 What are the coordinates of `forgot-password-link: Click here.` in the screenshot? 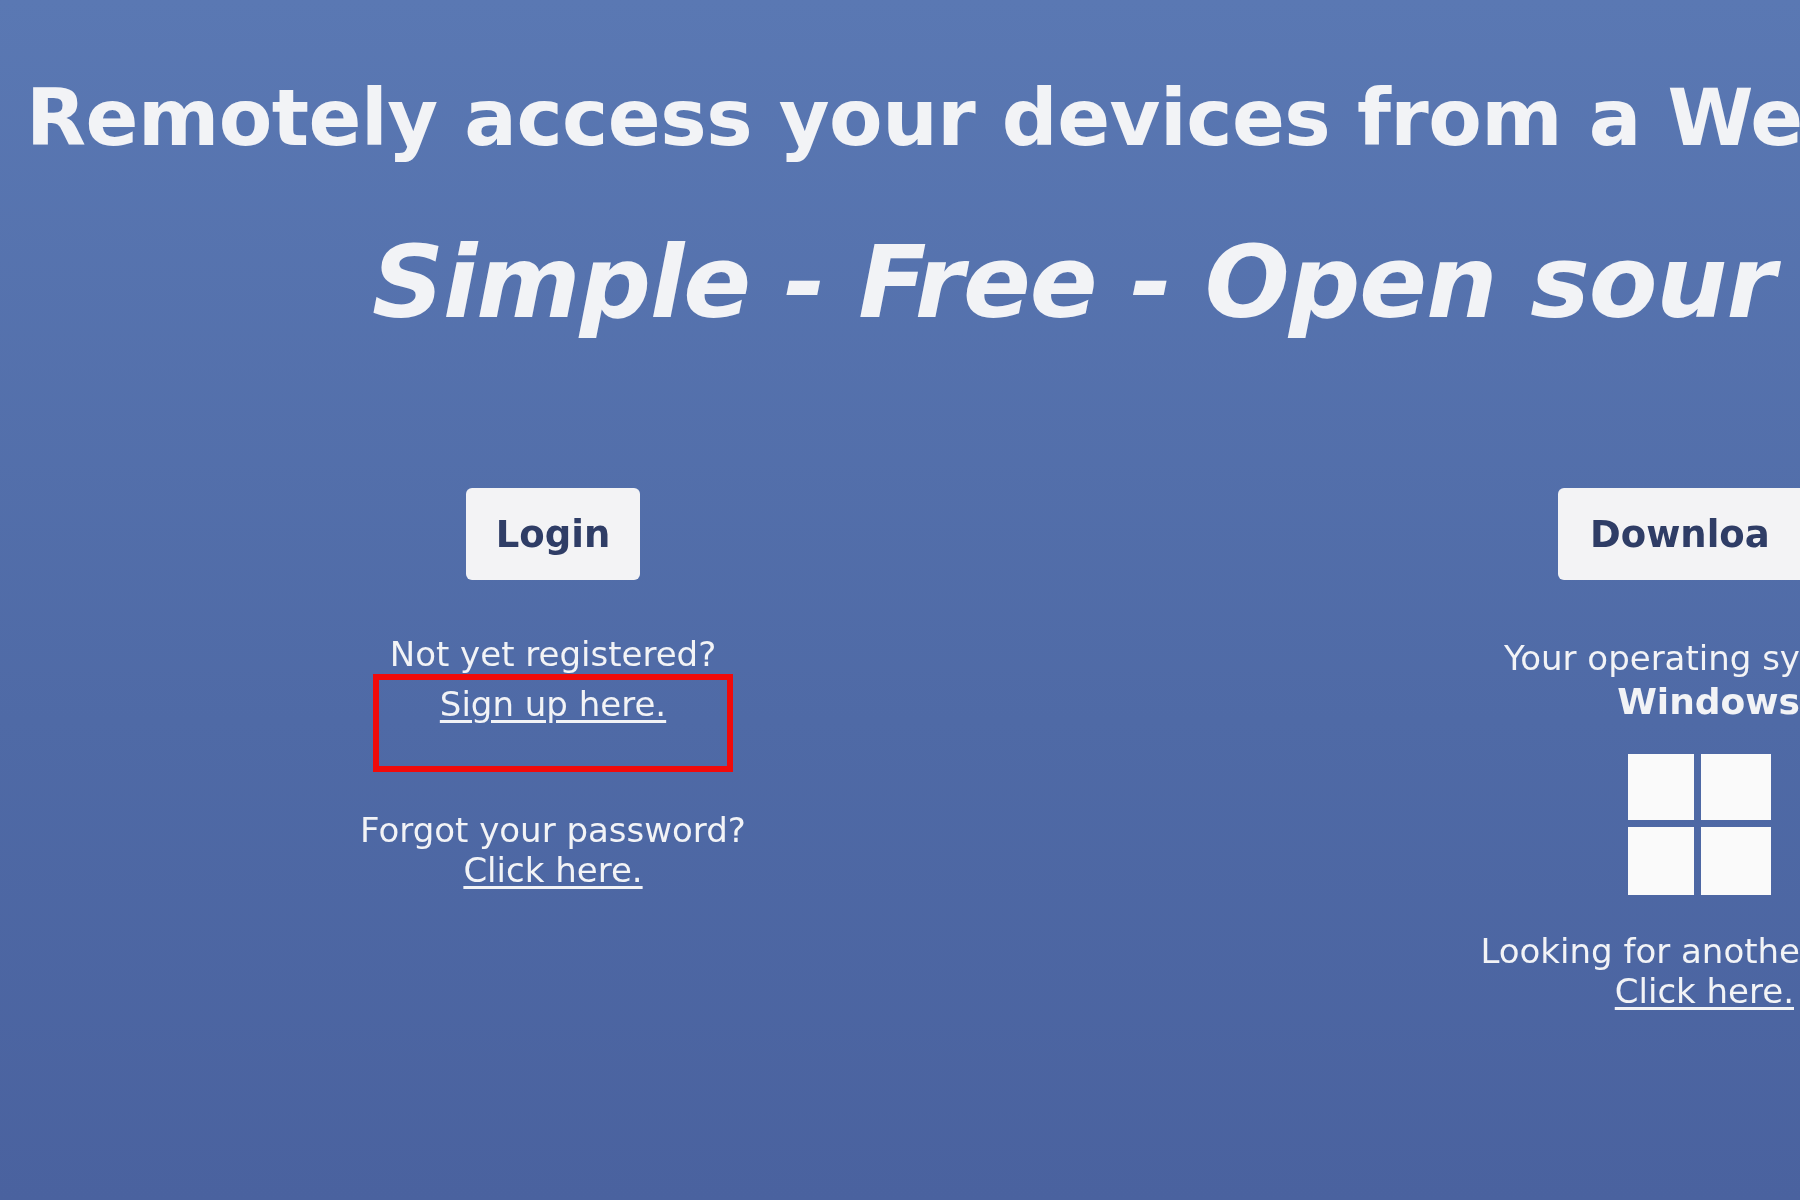 It's located at (553, 870).